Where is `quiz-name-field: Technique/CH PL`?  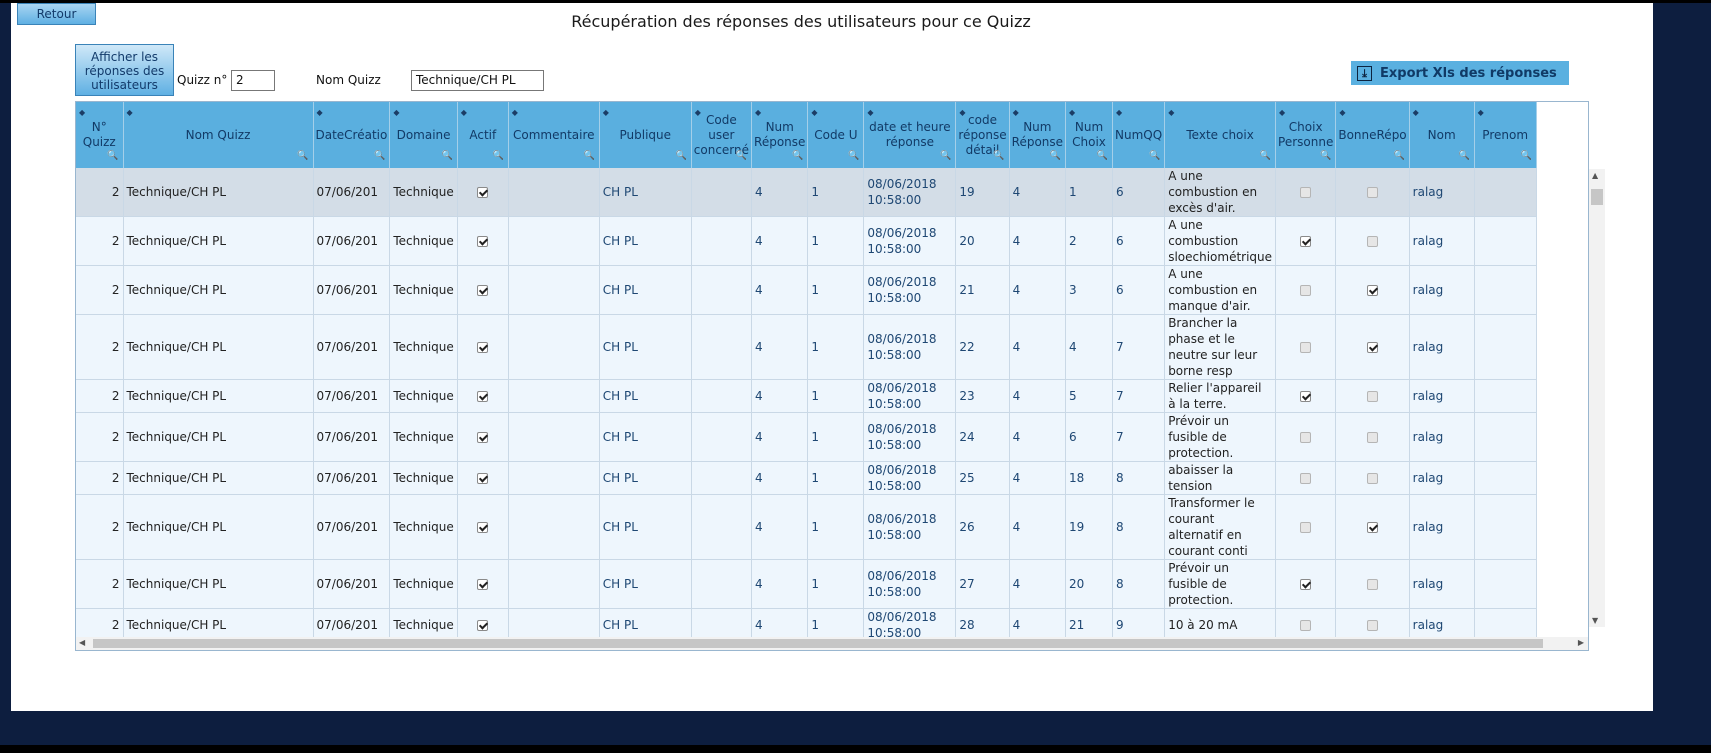 quiz-name-field: Technique/CH PL is located at coordinates (477, 80).